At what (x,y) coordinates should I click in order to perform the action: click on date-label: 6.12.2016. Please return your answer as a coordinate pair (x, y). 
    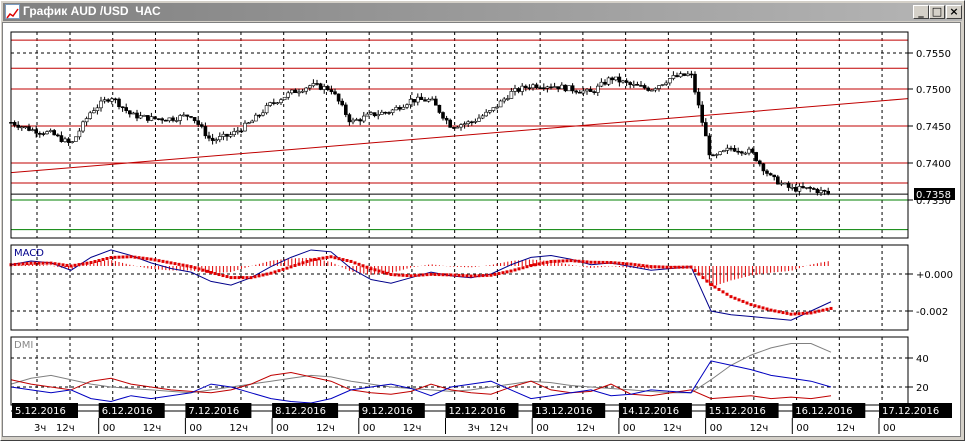
    Looking at the image, I should click on (127, 411).